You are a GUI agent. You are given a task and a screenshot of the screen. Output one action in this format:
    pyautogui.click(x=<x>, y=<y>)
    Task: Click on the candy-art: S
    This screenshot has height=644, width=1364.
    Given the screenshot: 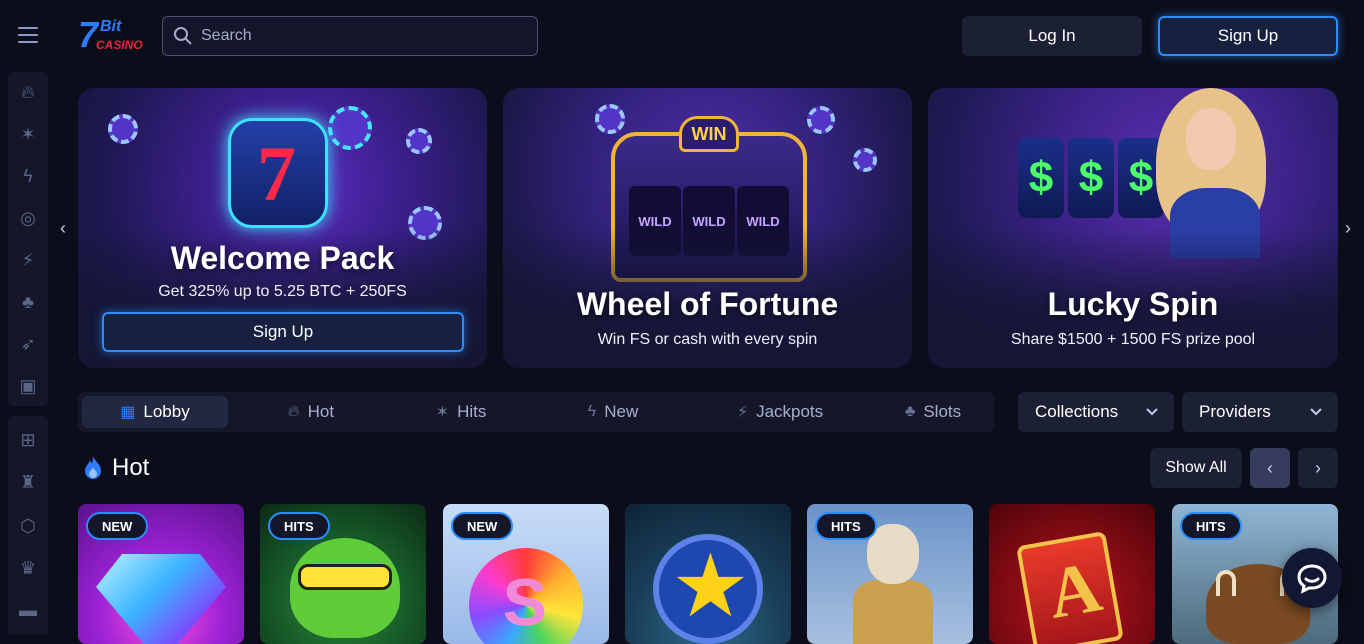 What is the action you would take?
    pyautogui.click(x=526, y=596)
    